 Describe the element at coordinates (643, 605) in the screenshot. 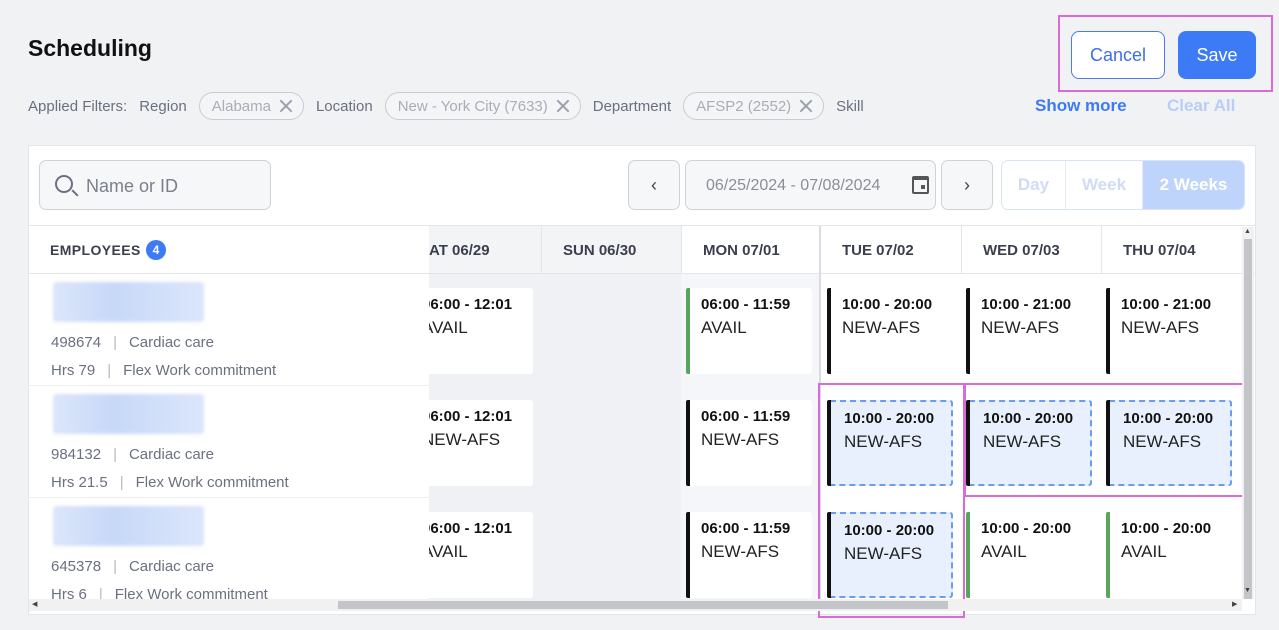

I see `horizontal-scroll-thumb` at that location.